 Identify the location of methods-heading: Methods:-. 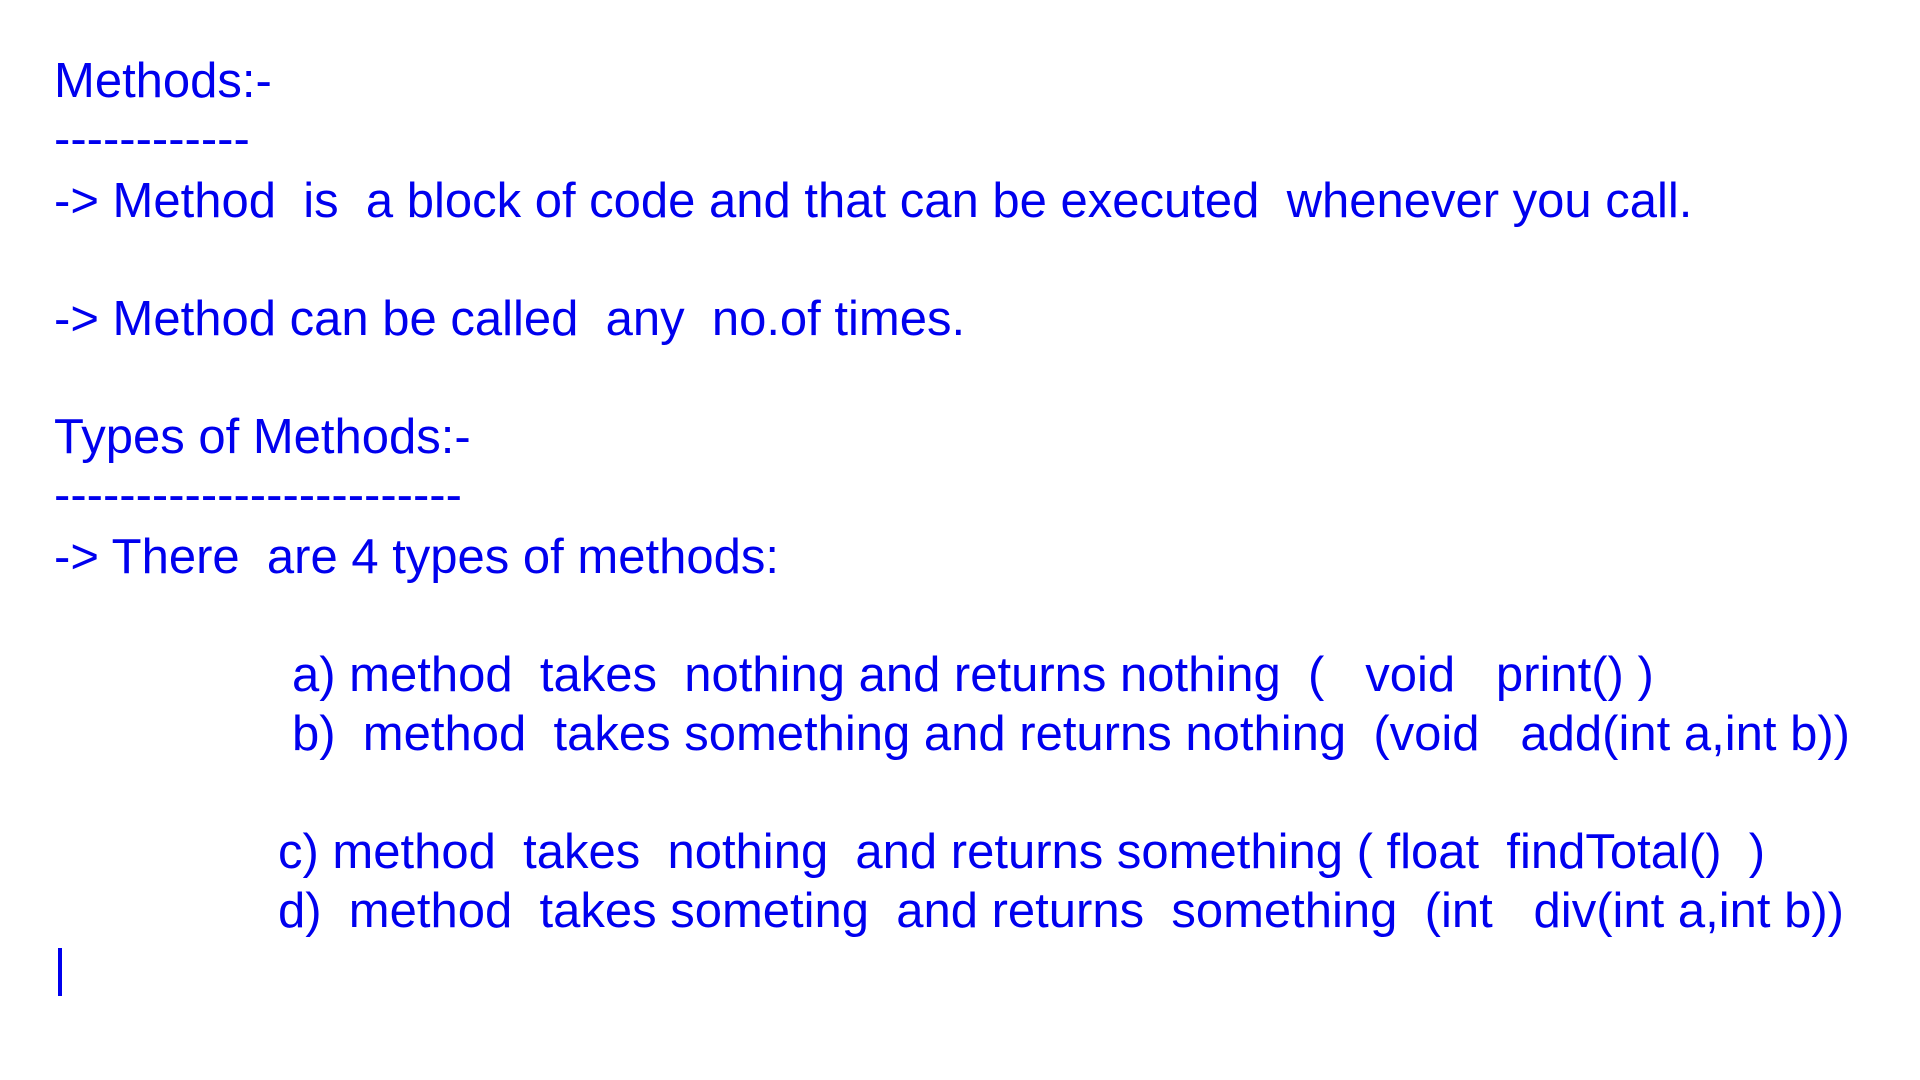
(163, 81).